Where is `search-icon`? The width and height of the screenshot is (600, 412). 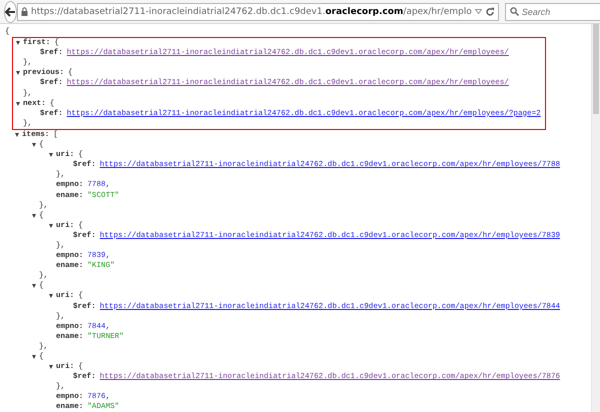 search-icon is located at coordinates (514, 11).